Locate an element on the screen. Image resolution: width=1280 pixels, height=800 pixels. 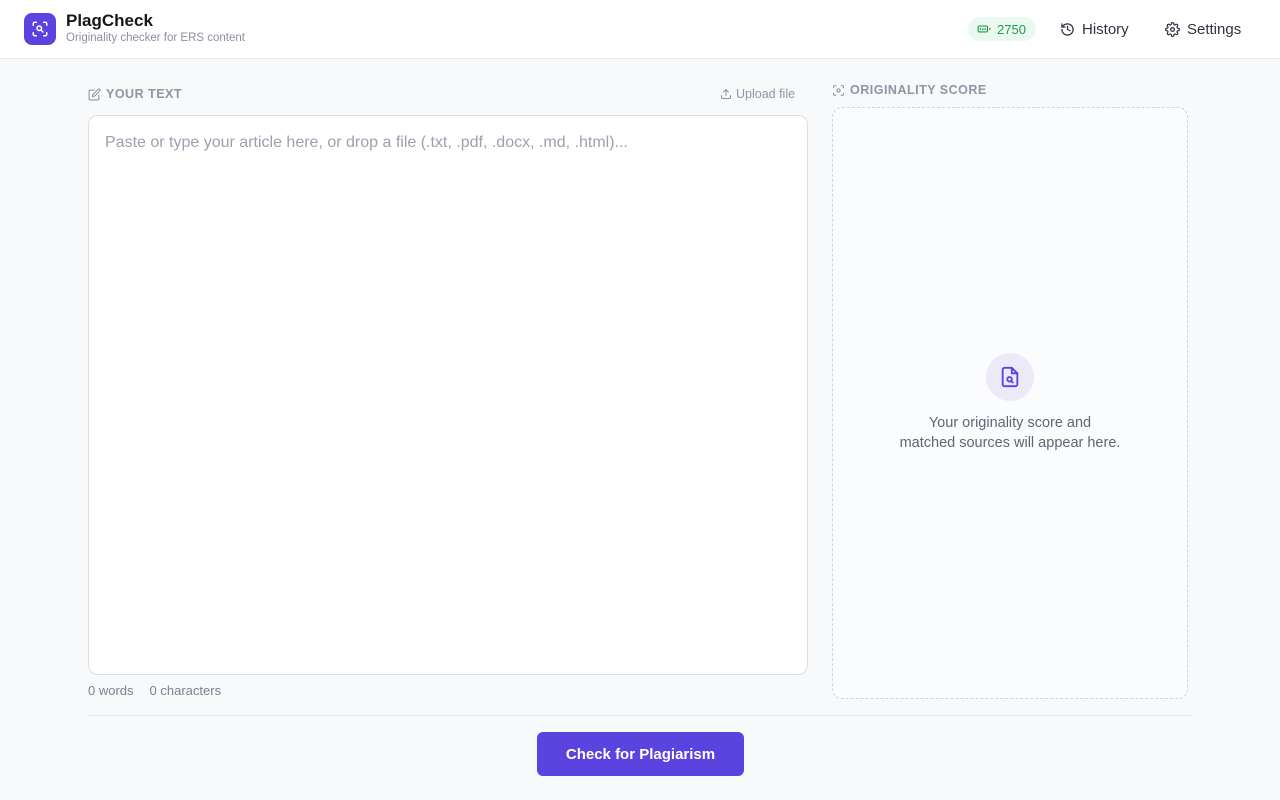
history-button: History is located at coordinates (1094, 29).